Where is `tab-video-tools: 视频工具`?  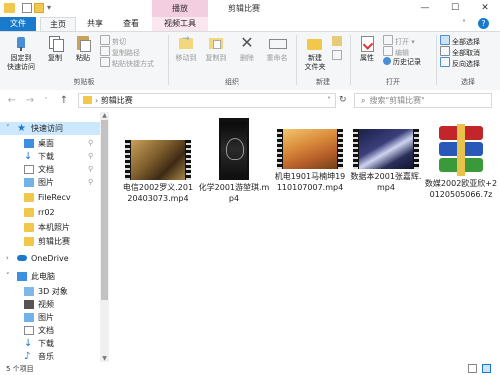 tab-video-tools: 视频工具 is located at coordinates (180, 24).